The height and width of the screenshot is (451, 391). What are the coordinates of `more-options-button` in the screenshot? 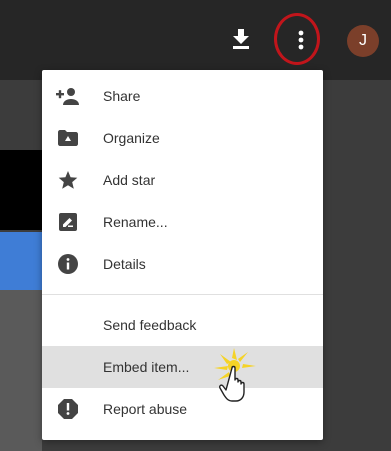 It's located at (301, 40).